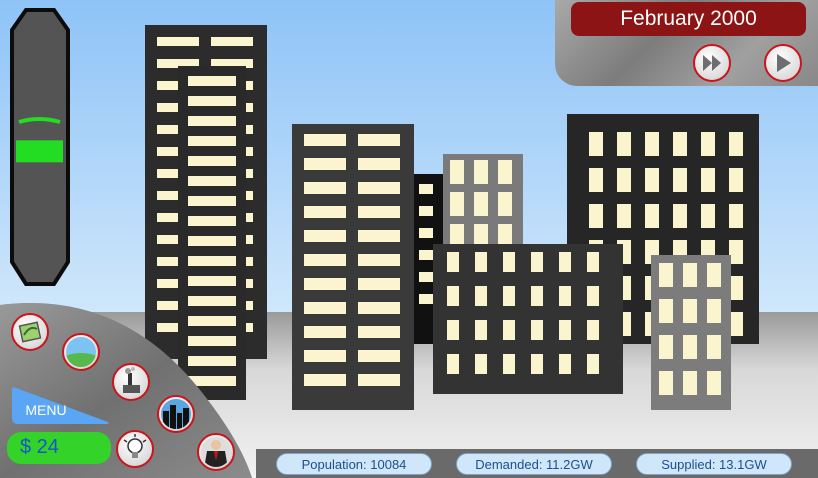 This screenshot has height=478, width=818. I want to click on building-right-grey, so click(691, 332).